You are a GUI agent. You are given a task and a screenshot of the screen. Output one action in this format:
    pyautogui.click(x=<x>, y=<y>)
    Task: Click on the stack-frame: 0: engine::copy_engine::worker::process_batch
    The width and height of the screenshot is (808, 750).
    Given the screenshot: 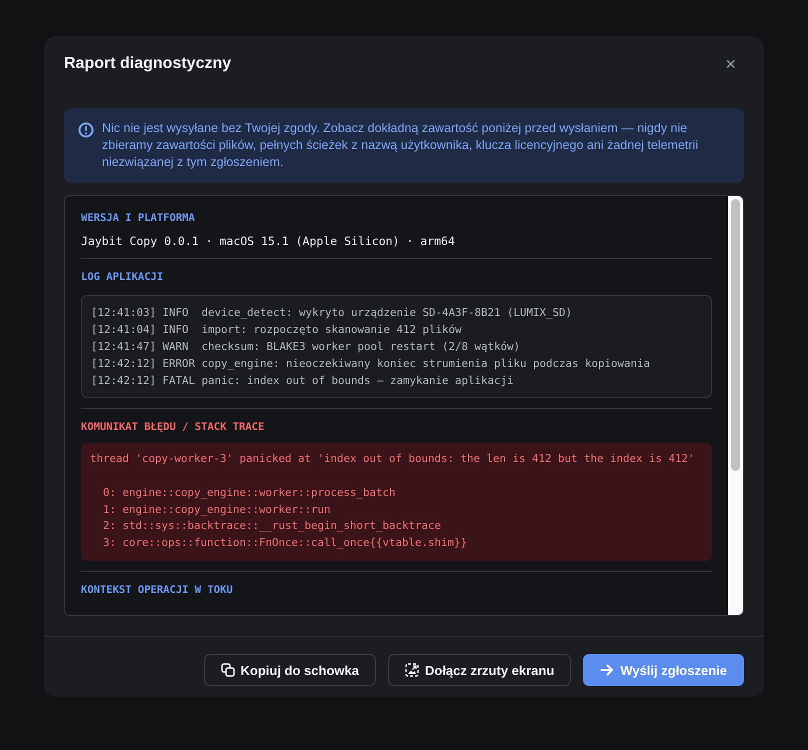 What is the action you would take?
    pyautogui.click(x=396, y=493)
    